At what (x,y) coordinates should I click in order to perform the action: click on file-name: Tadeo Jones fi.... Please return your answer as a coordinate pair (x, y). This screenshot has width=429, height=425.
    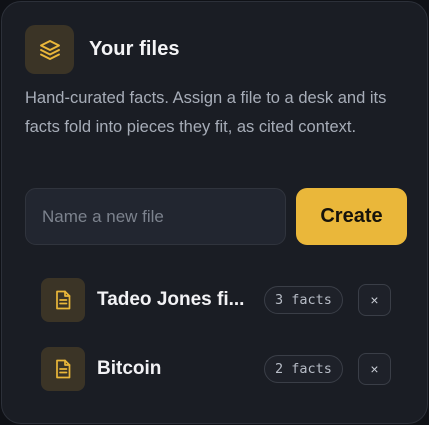
    Looking at the image, I should click on (177, 300).